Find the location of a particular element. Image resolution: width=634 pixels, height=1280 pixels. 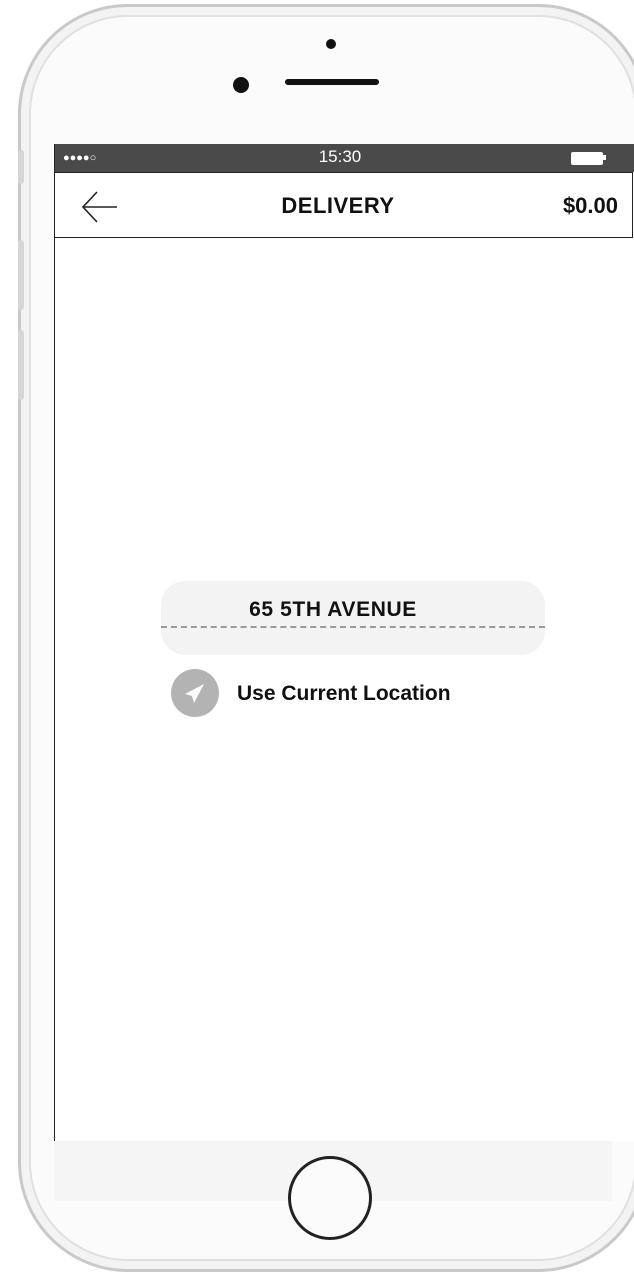

battery-tip is located at coordinates (604, 157).